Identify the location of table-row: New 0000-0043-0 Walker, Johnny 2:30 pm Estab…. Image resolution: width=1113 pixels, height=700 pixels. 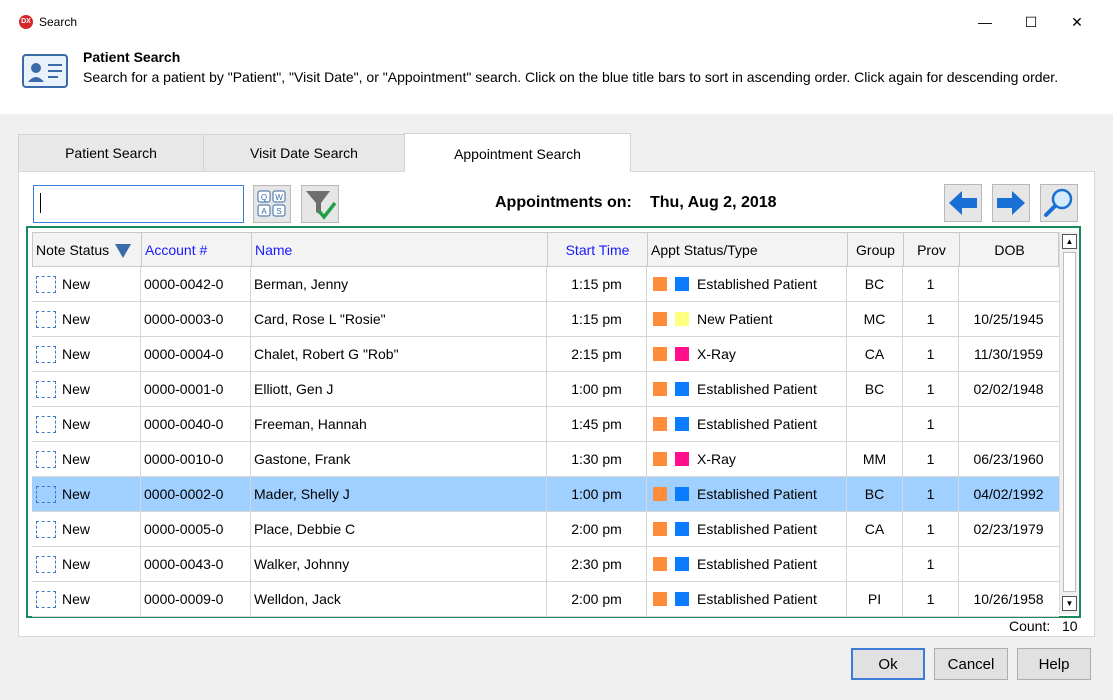
(545, 564).